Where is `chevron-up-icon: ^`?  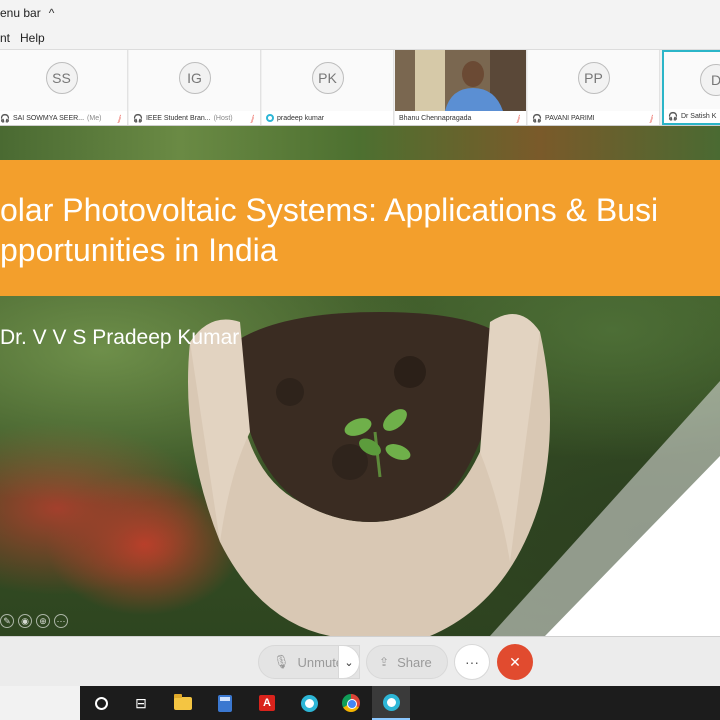 chevron-up-icon: ^ is located at coordinates (52, 13).